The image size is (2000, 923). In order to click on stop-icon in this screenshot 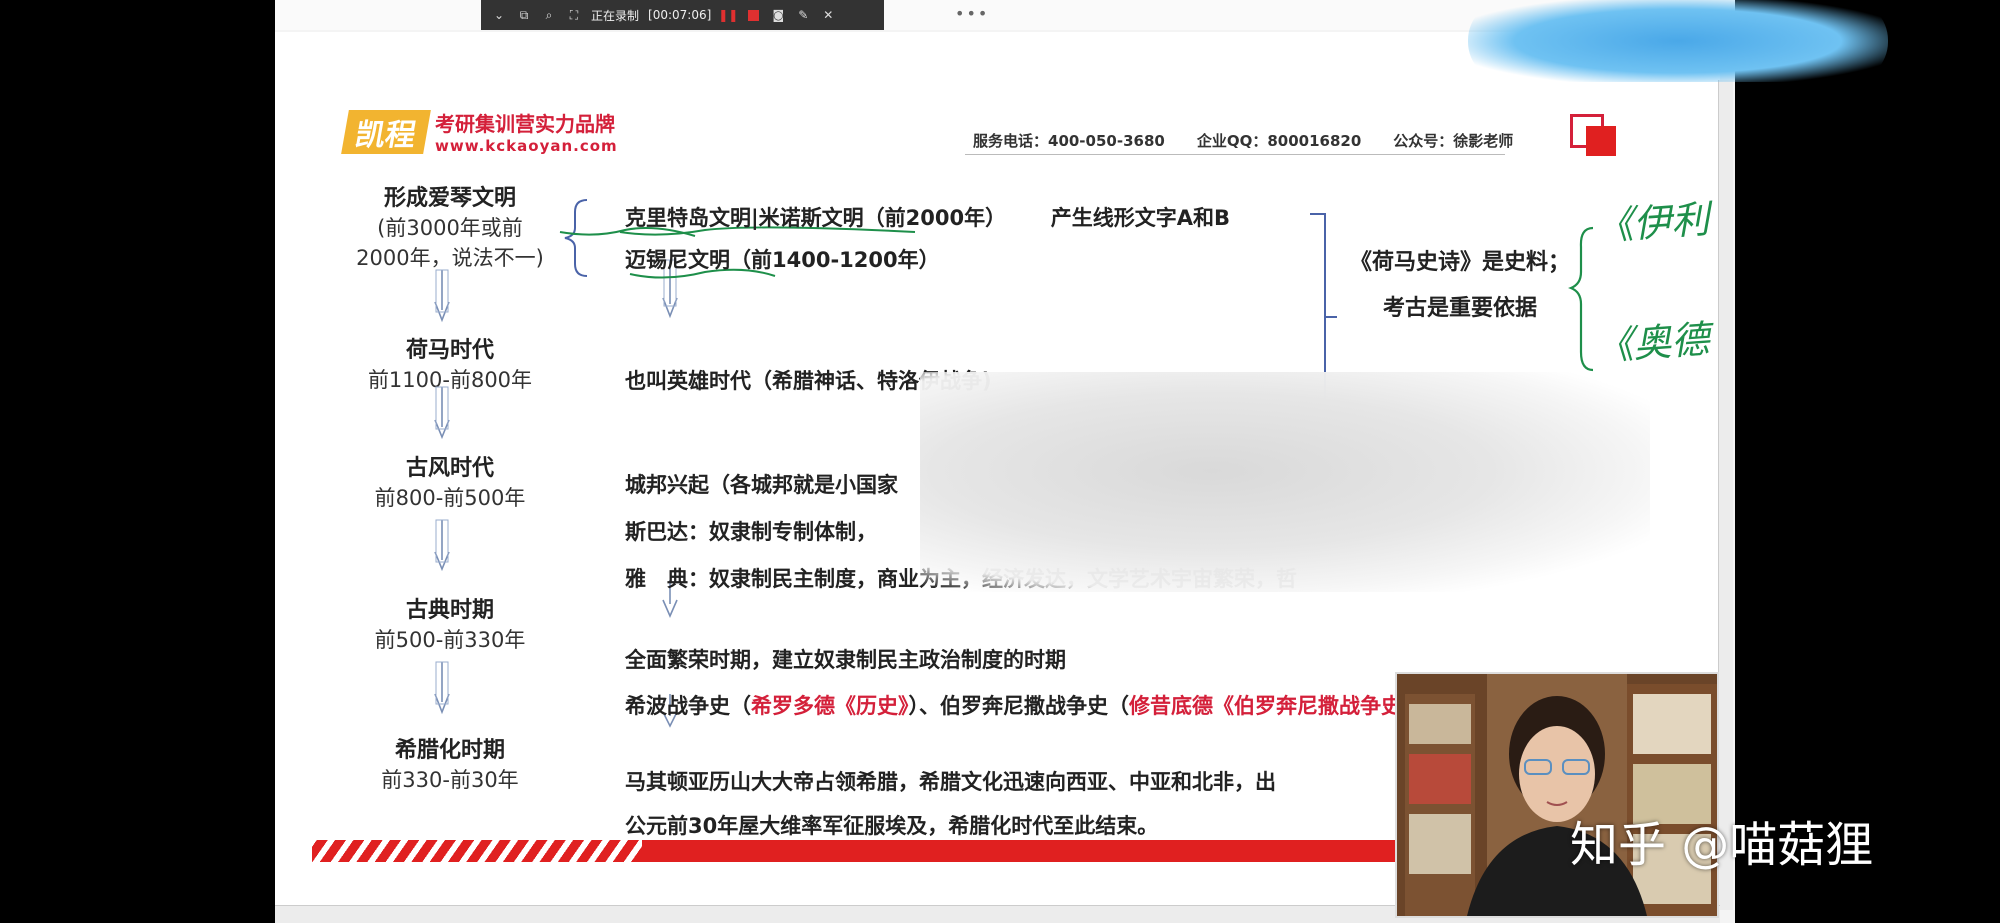, I will do `click(753, 15)`.